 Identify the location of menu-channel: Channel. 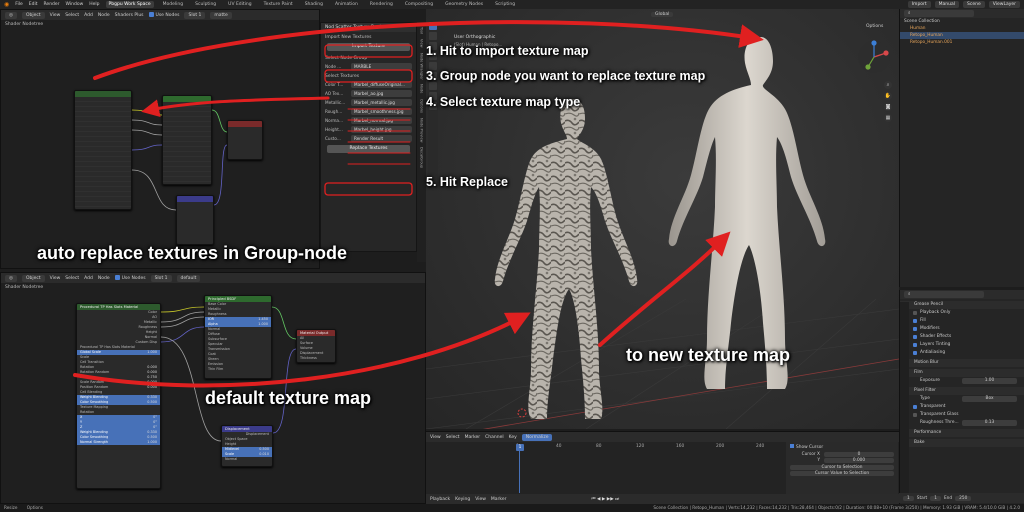
(494, 437).